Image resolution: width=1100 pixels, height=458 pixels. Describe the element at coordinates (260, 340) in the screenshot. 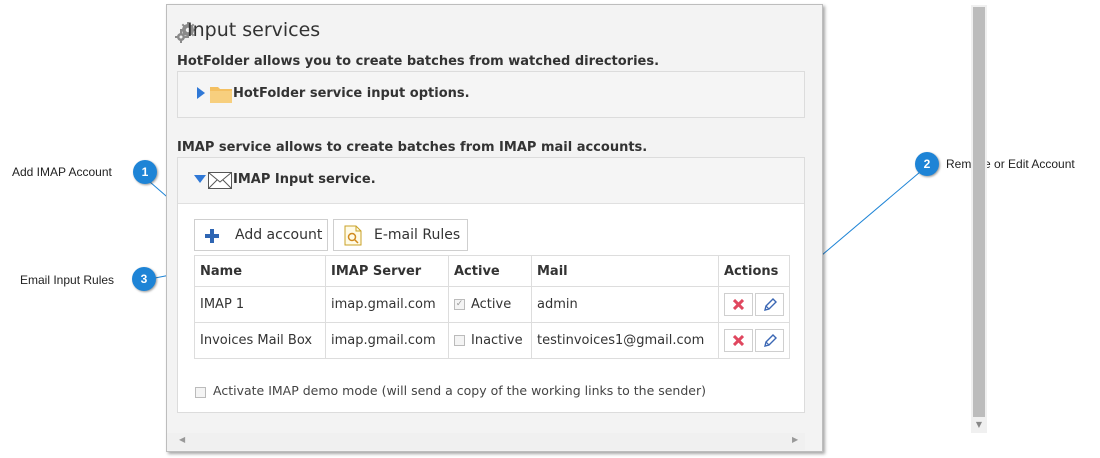

I see `account-name: Invoices Mail Box` at that location.